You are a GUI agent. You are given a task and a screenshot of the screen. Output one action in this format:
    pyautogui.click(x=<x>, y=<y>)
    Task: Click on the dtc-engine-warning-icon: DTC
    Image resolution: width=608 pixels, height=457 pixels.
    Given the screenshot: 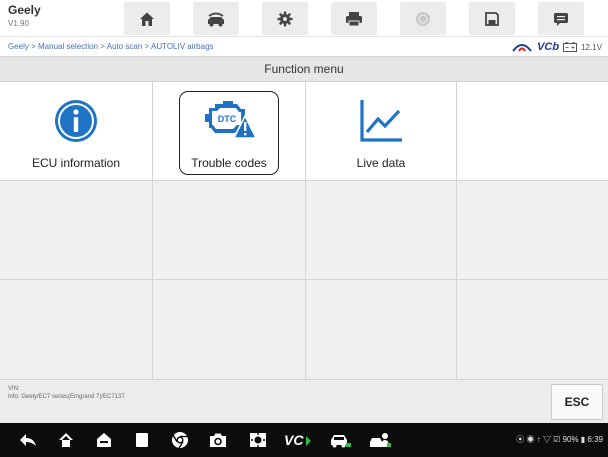 What is the action you would take?
    pyautogui.click(x=231, y=120)
    